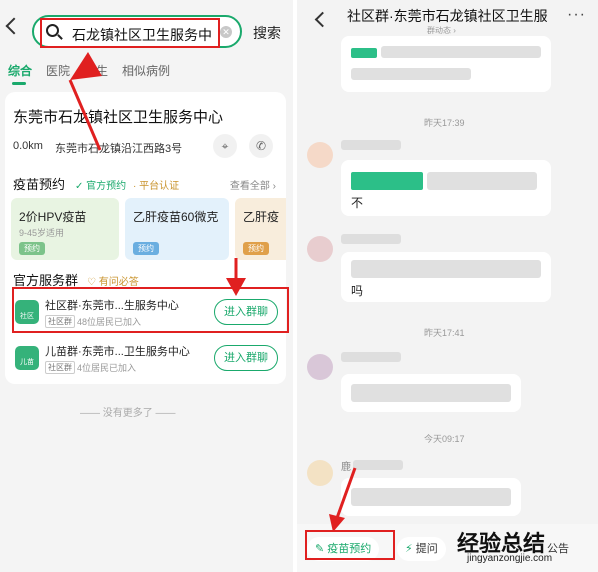 The height and width of the screenshot is (572, 598). I want to click on no-more-text: —— 没有更多了 ——, so click(128, 413).